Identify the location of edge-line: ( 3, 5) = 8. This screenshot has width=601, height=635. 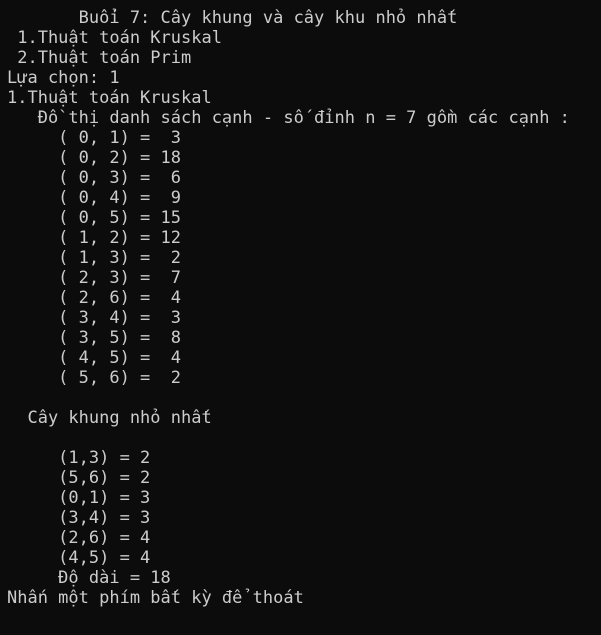
(94, 338).